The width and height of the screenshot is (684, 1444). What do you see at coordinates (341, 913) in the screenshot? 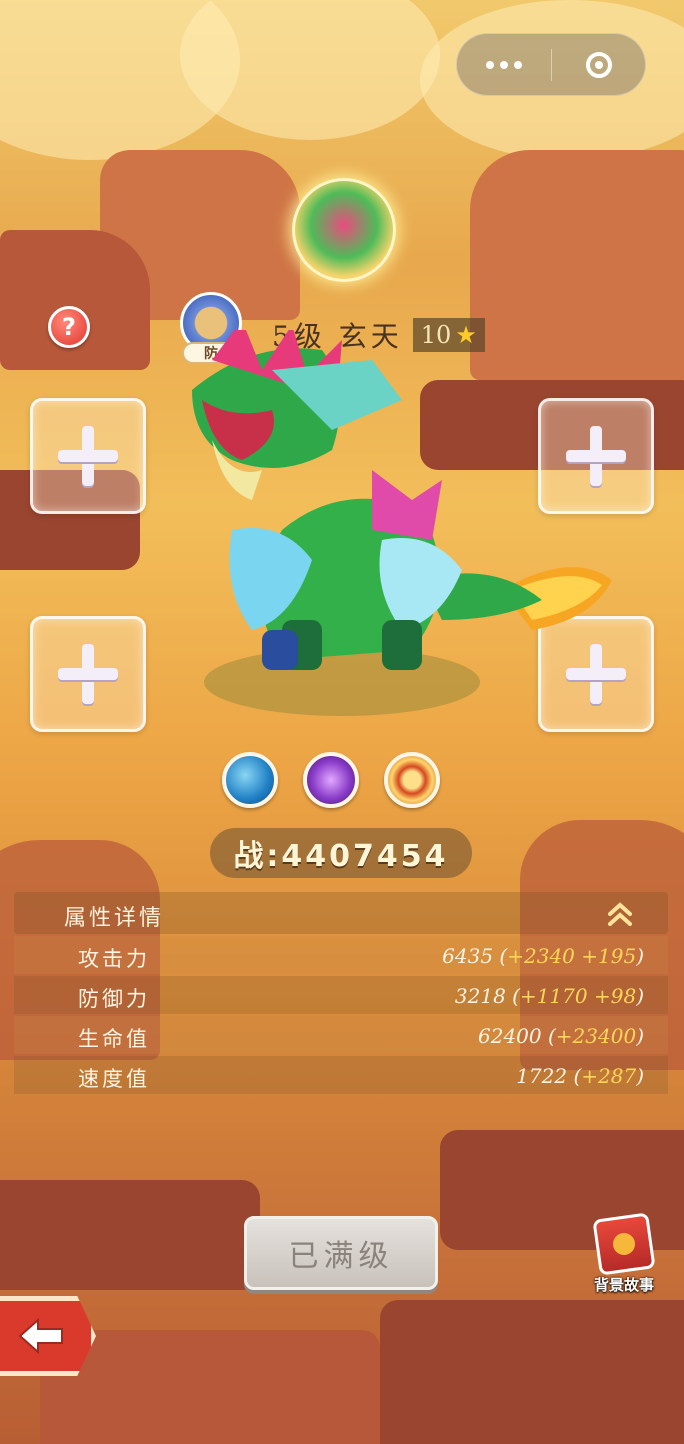
I see `attribute-header: 属性详情` at bounding box center [341, 913].